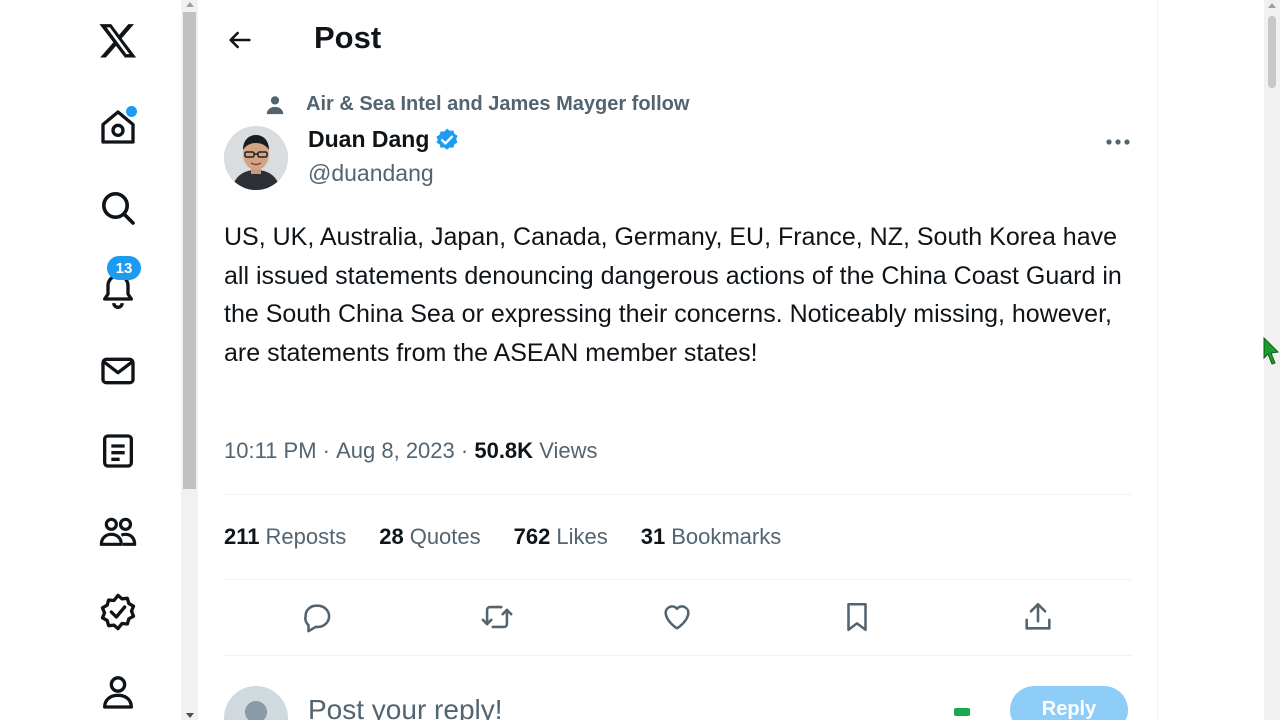 The width and height of the screenshot is (1280, 720). I want to click on social-context-text: Air & Sea Intel and James Mayger follow, so click(498, 104).